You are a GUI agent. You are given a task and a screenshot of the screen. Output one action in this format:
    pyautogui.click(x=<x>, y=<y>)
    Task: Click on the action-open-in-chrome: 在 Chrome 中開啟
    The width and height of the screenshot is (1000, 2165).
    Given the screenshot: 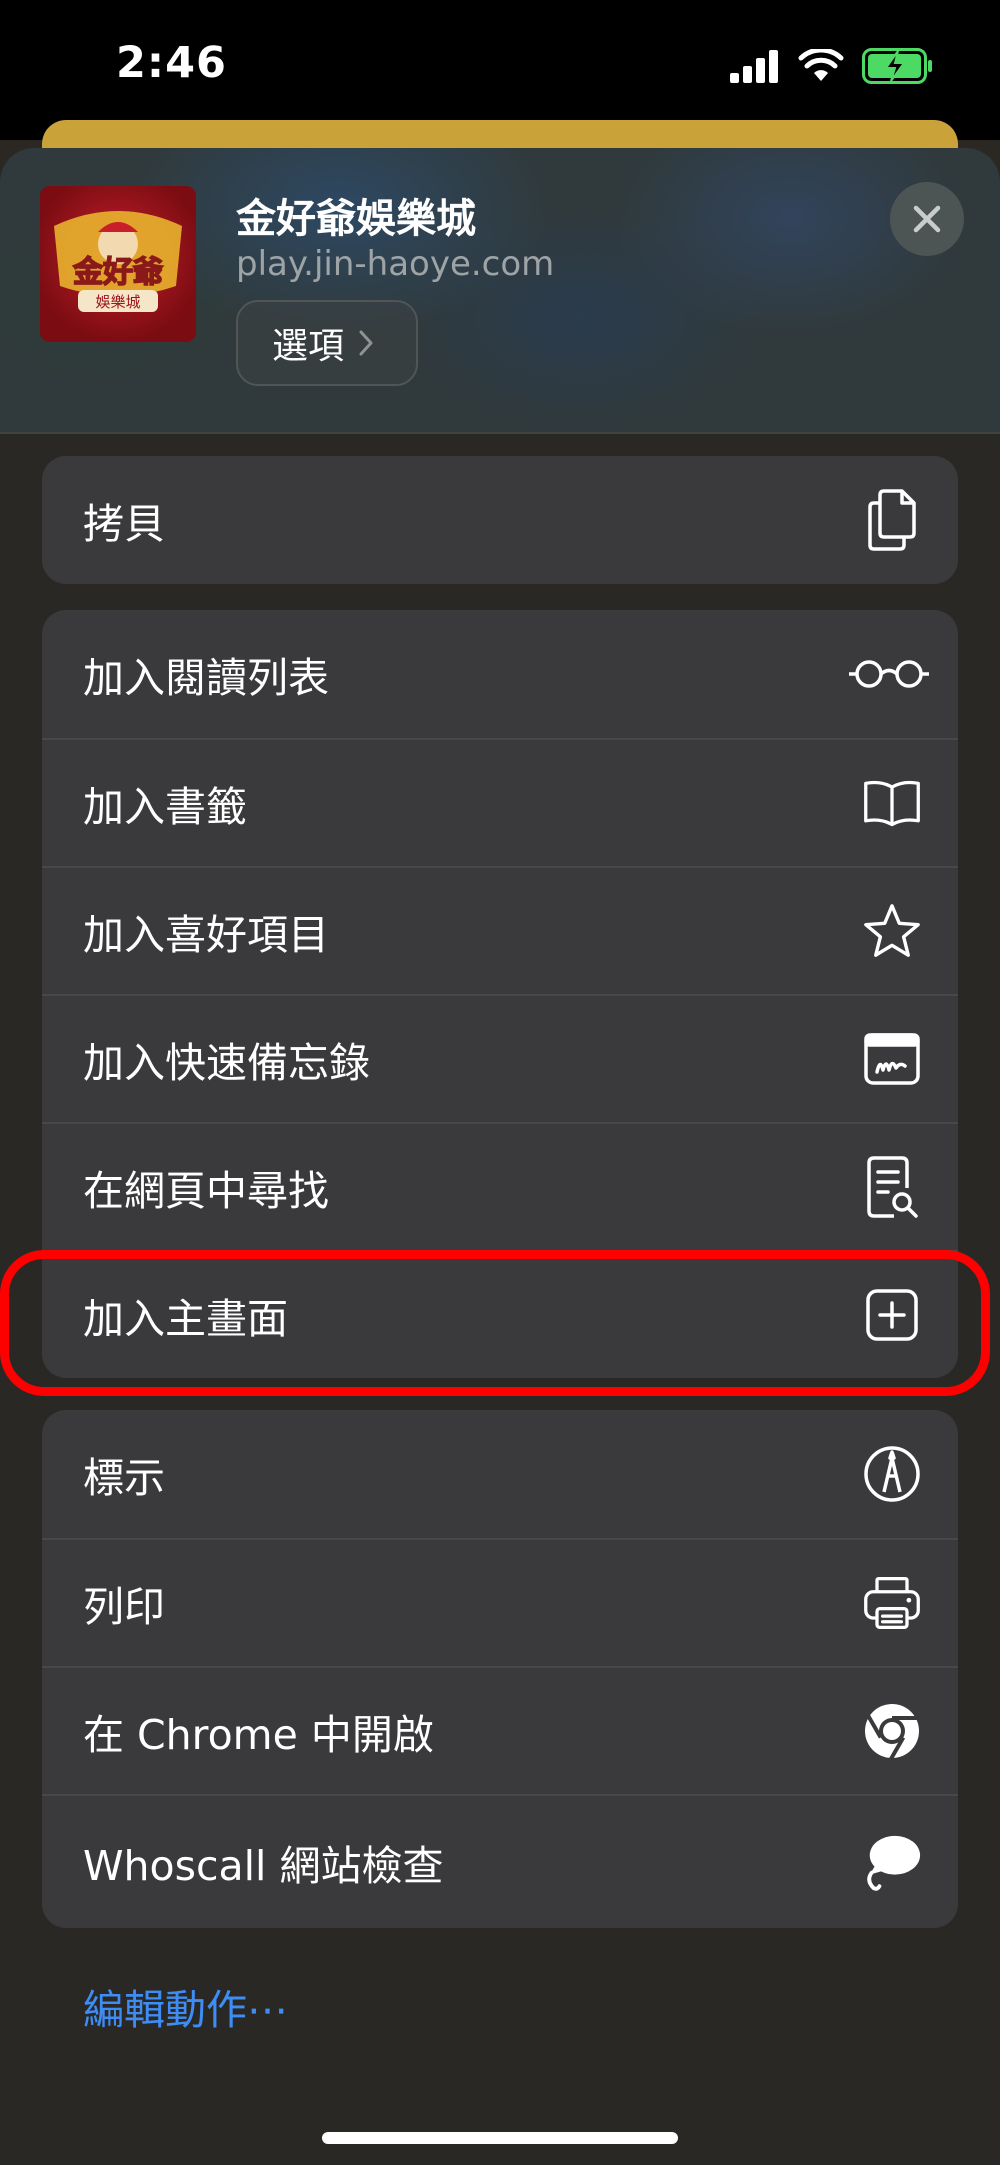 What is the action you would take?
    pyautogui.click(x=500, y=1730)
    